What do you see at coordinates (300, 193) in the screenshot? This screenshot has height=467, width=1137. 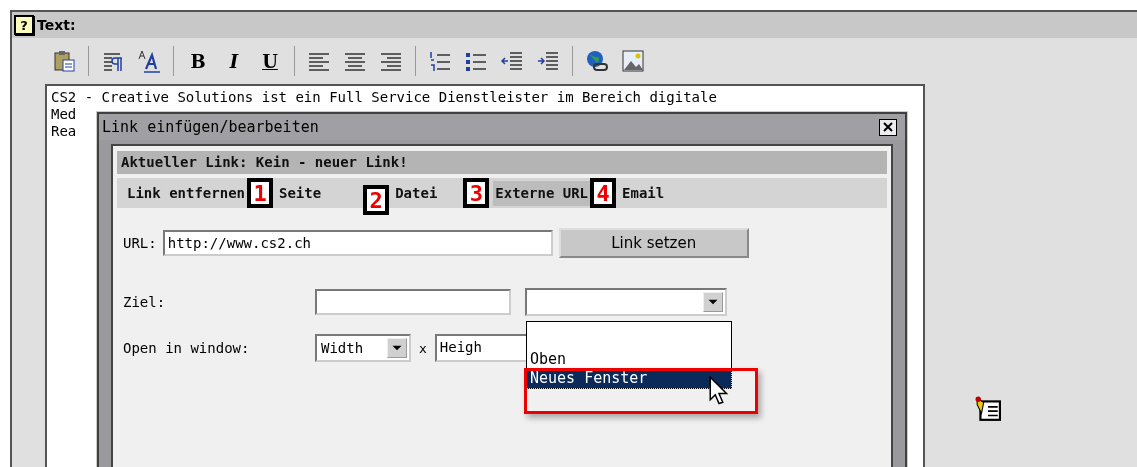 I see `link-type-tab: Seite` at bounding box center [300, 193].